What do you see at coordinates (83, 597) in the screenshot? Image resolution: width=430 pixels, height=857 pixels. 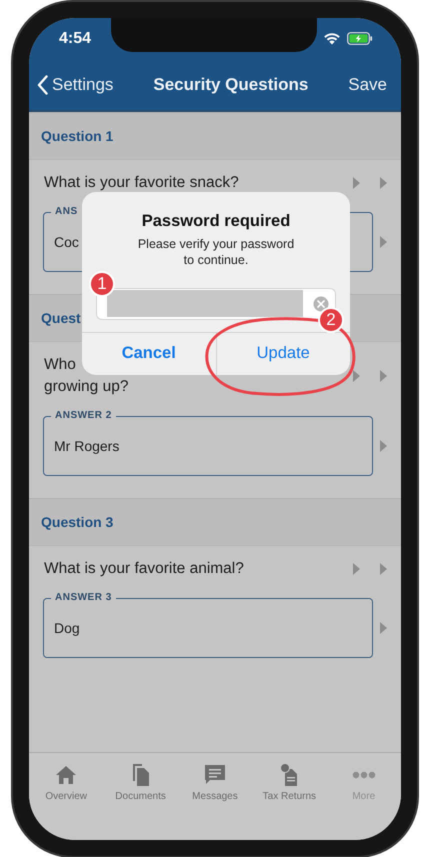 I see `answer-label: ANSWER 3` at bounding box center [83, 597].